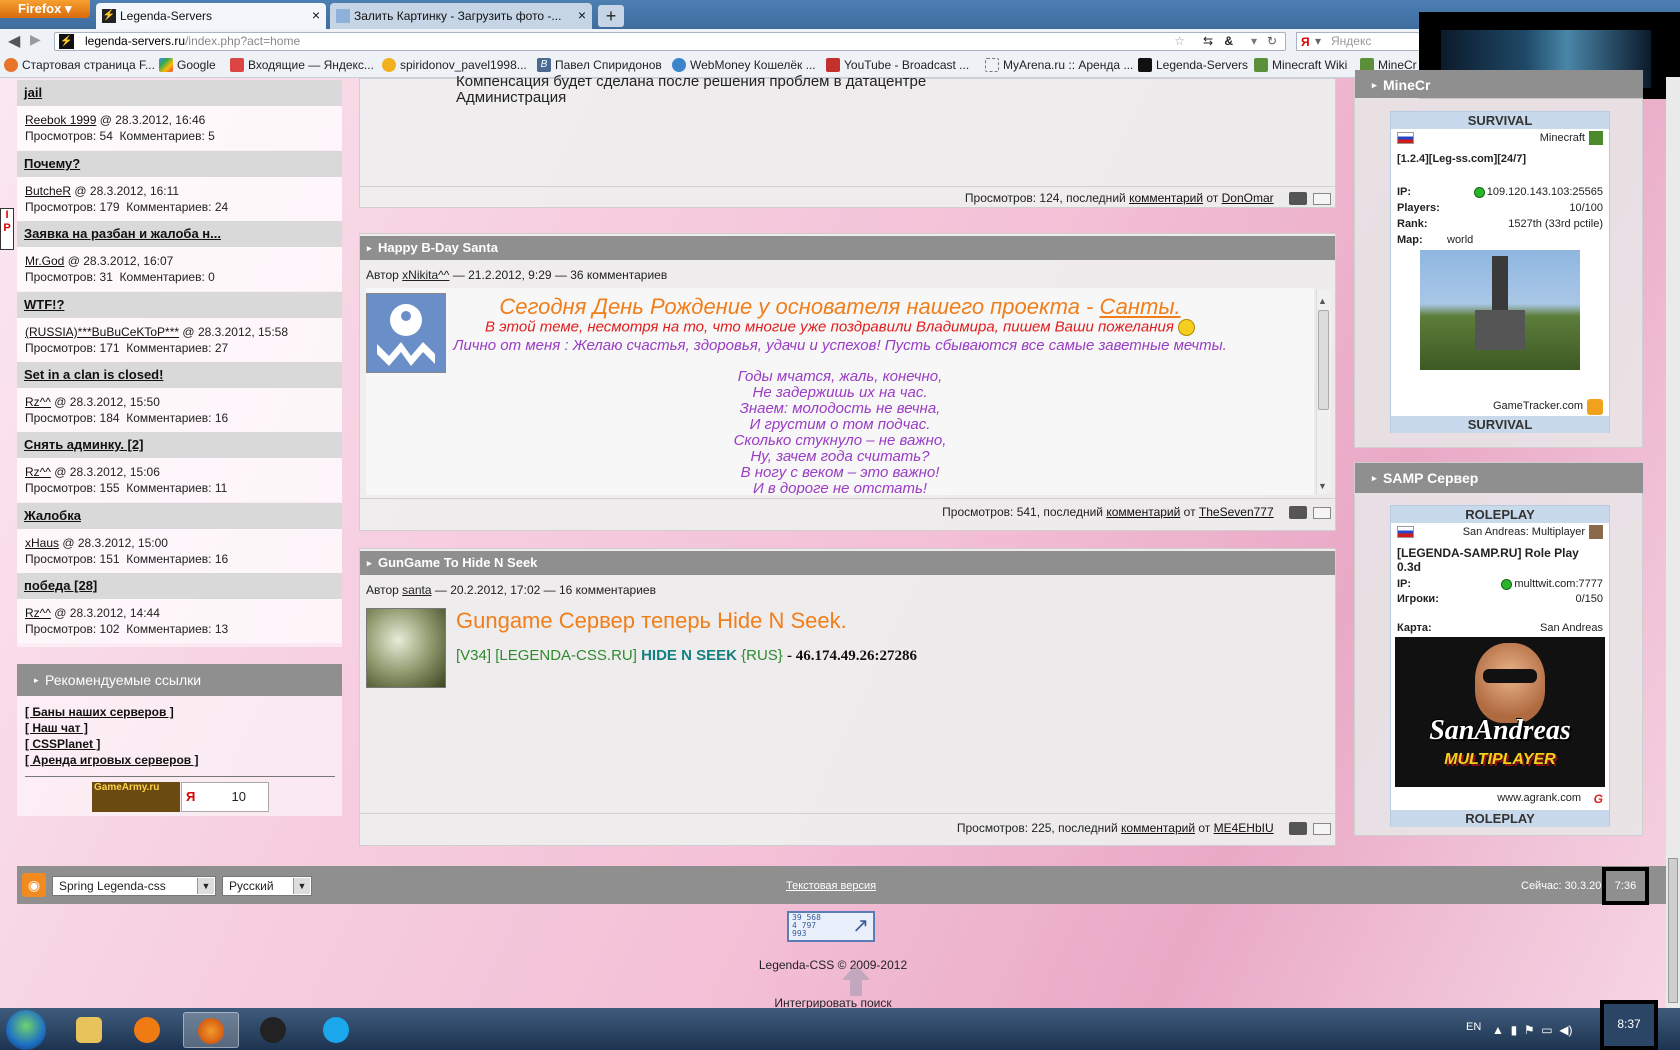  Describe the element at coordinates (1140, 306) in the screenshot. I see `santa-link: Санты.` at that location.